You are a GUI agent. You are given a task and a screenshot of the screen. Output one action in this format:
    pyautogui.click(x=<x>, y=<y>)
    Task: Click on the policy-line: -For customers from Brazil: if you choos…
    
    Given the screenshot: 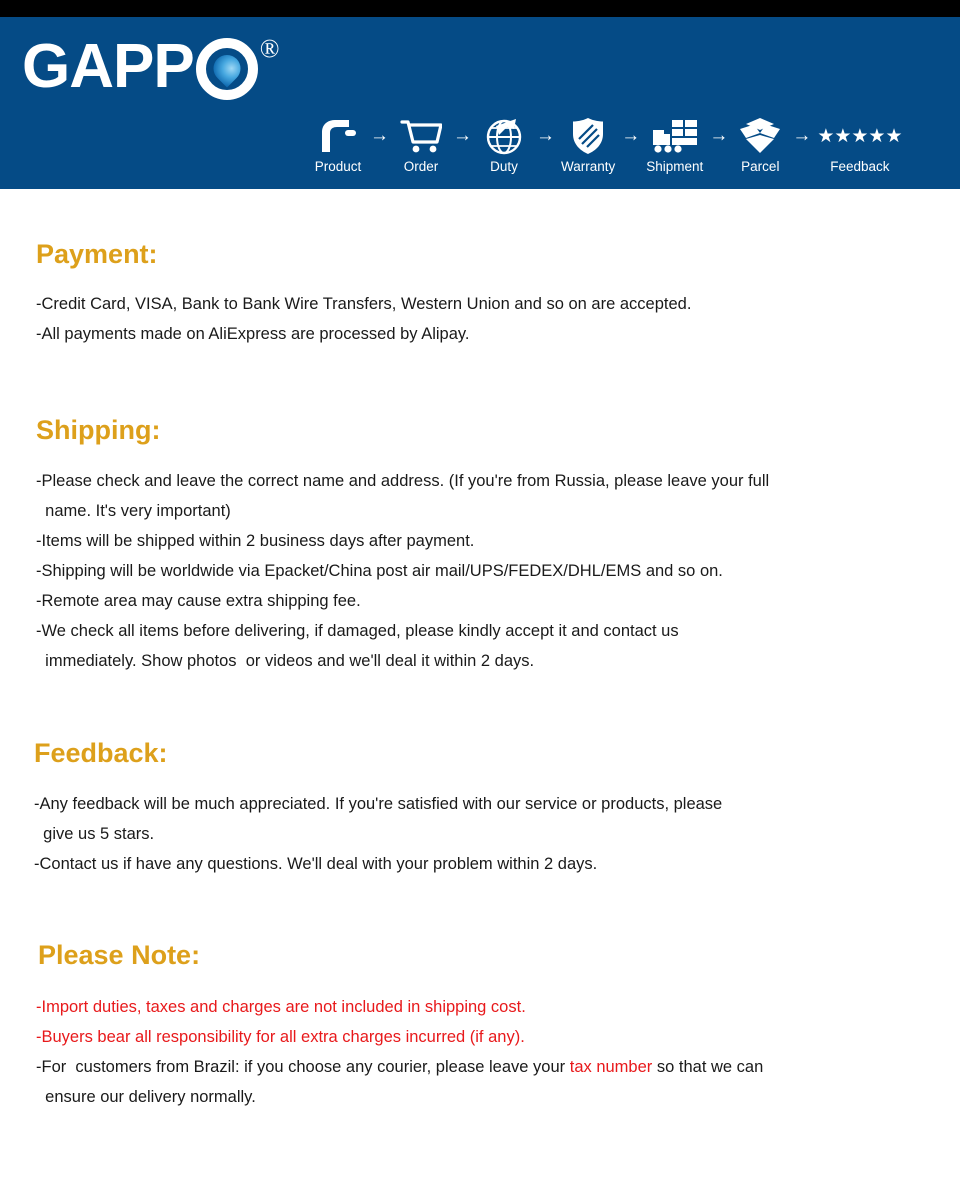 What is the action you would take?
    pyautogui.click(x=491, y=1082)
    